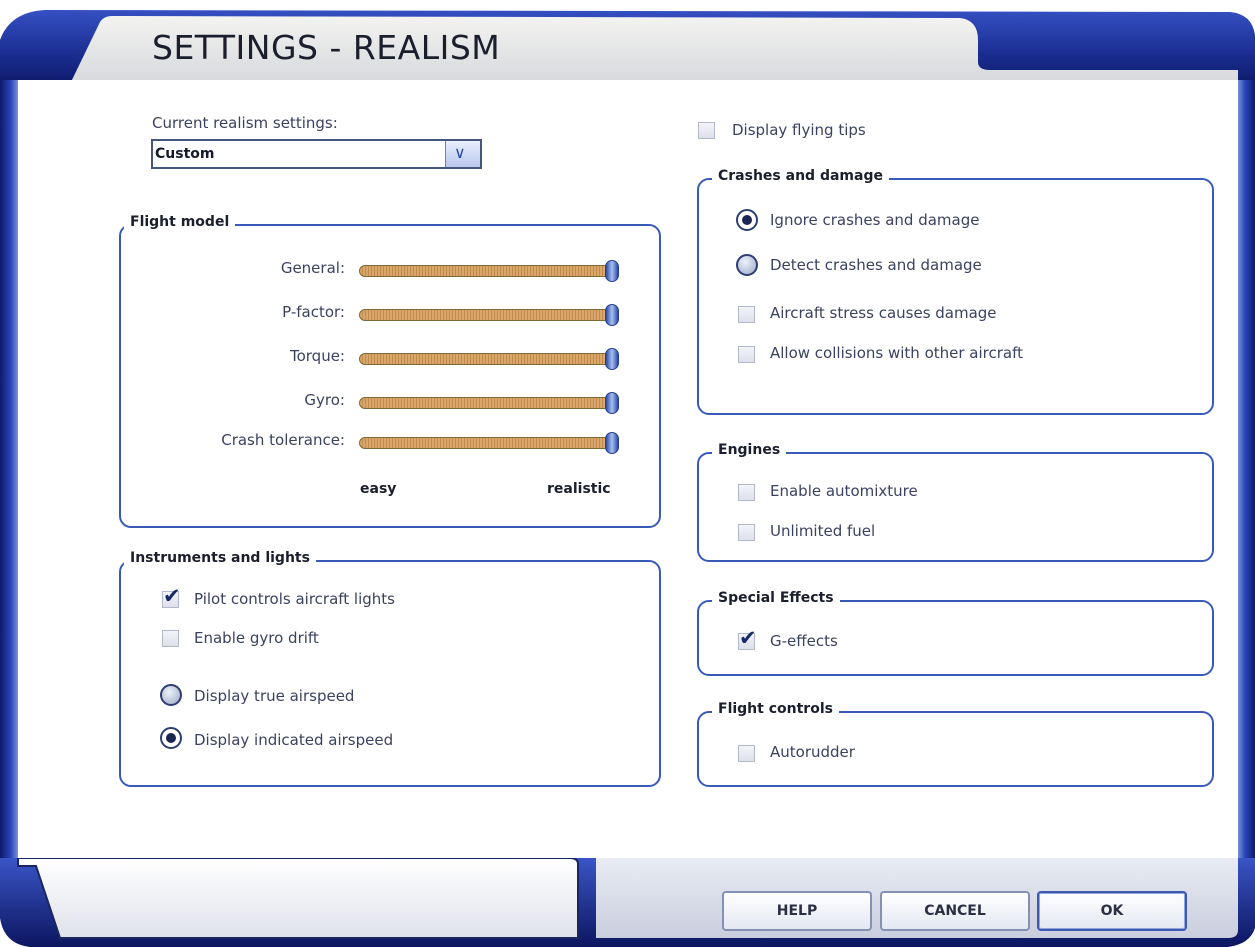 The width and height of the screenshot is (1255, 947). Describe the element at coordinates (955, 507) in the screenshot. I see `engines-group` at that location.